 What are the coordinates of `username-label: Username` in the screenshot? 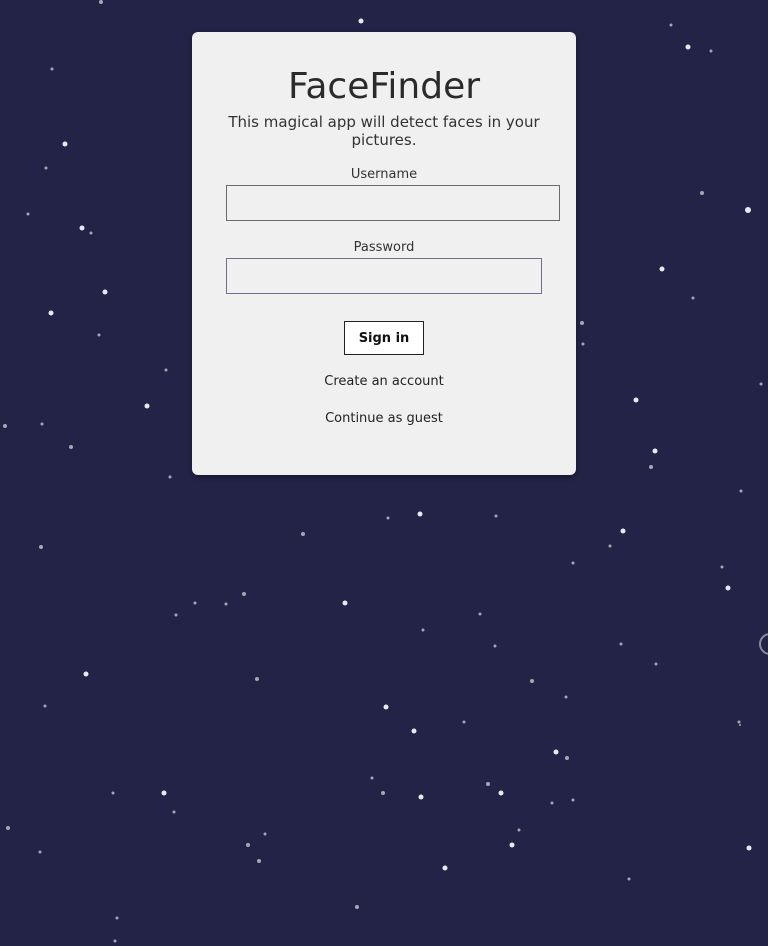 It's located at (384, 174).